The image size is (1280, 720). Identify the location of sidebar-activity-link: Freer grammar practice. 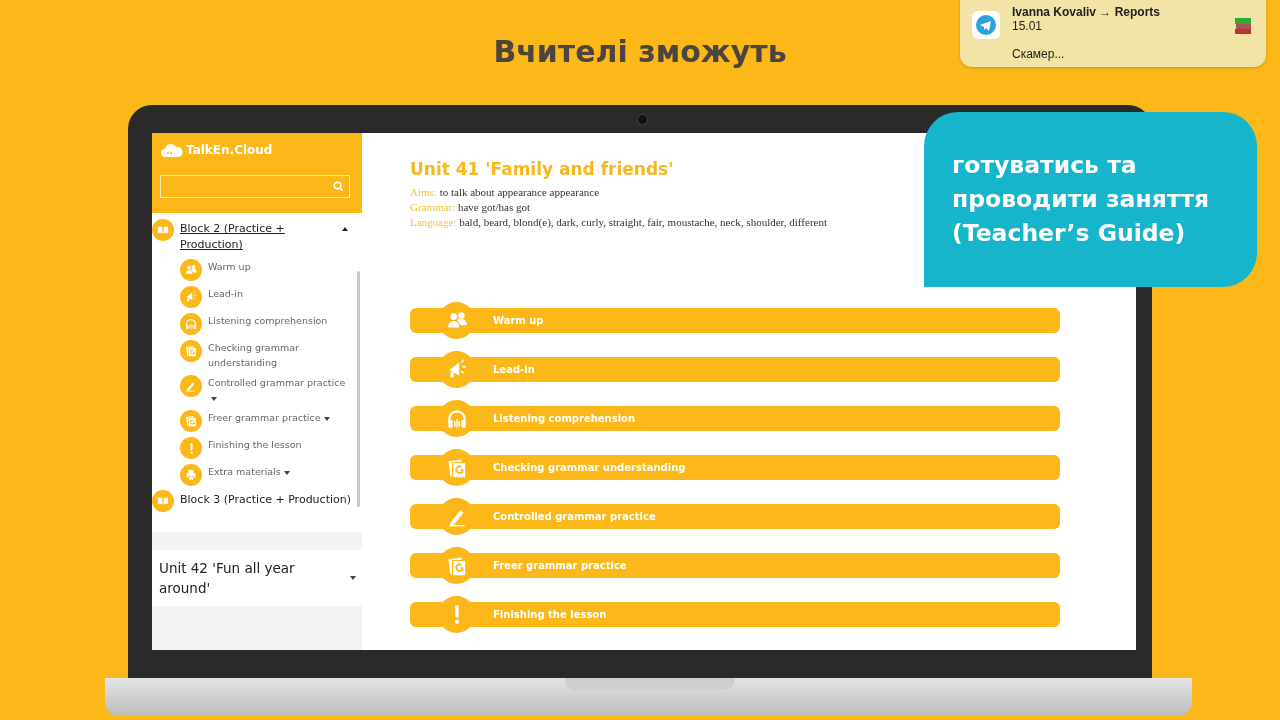
(269, 417).